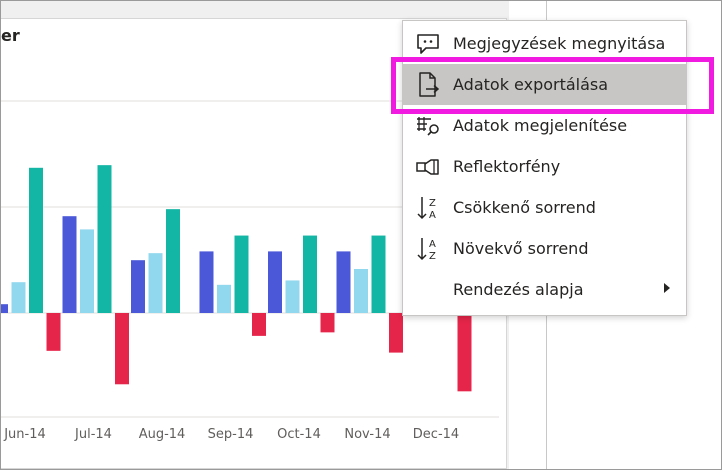  What do you see at coordinates (518, 289) in the screenshot?
I see `menu-item-label: Rendezés alapja` at bounding box center [518, 289].